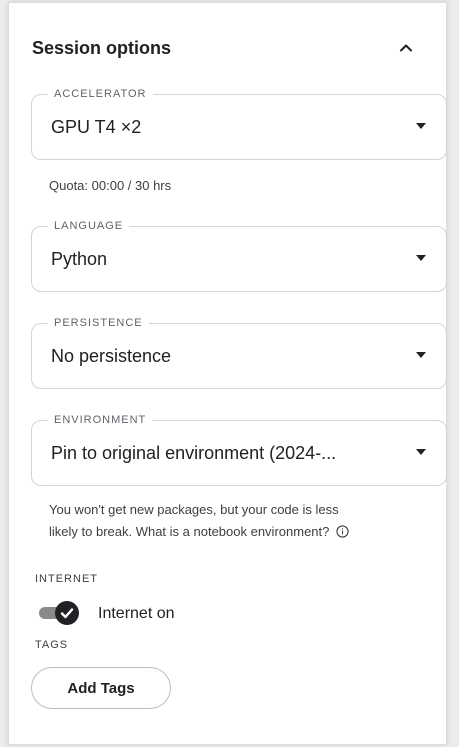  What do you see at coordinates (110, 185) in the screenshot?
I see `accelerator-quota: Quota: 00:00 / 30 hrs` at bounding box center [110, 185].